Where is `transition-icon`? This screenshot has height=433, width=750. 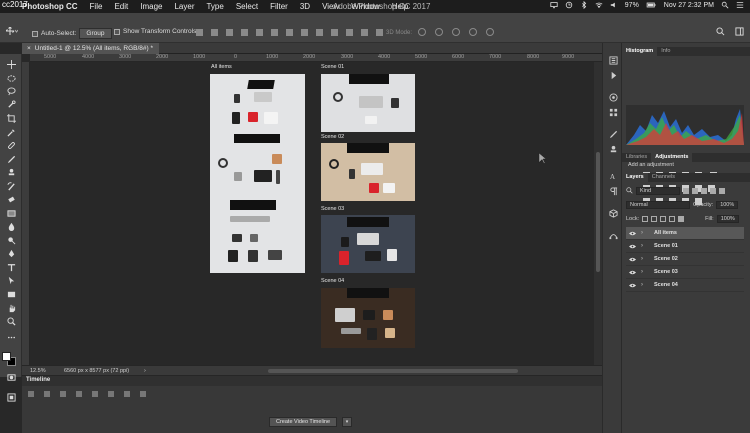 transition-icon is located at coordinates (143, 394).